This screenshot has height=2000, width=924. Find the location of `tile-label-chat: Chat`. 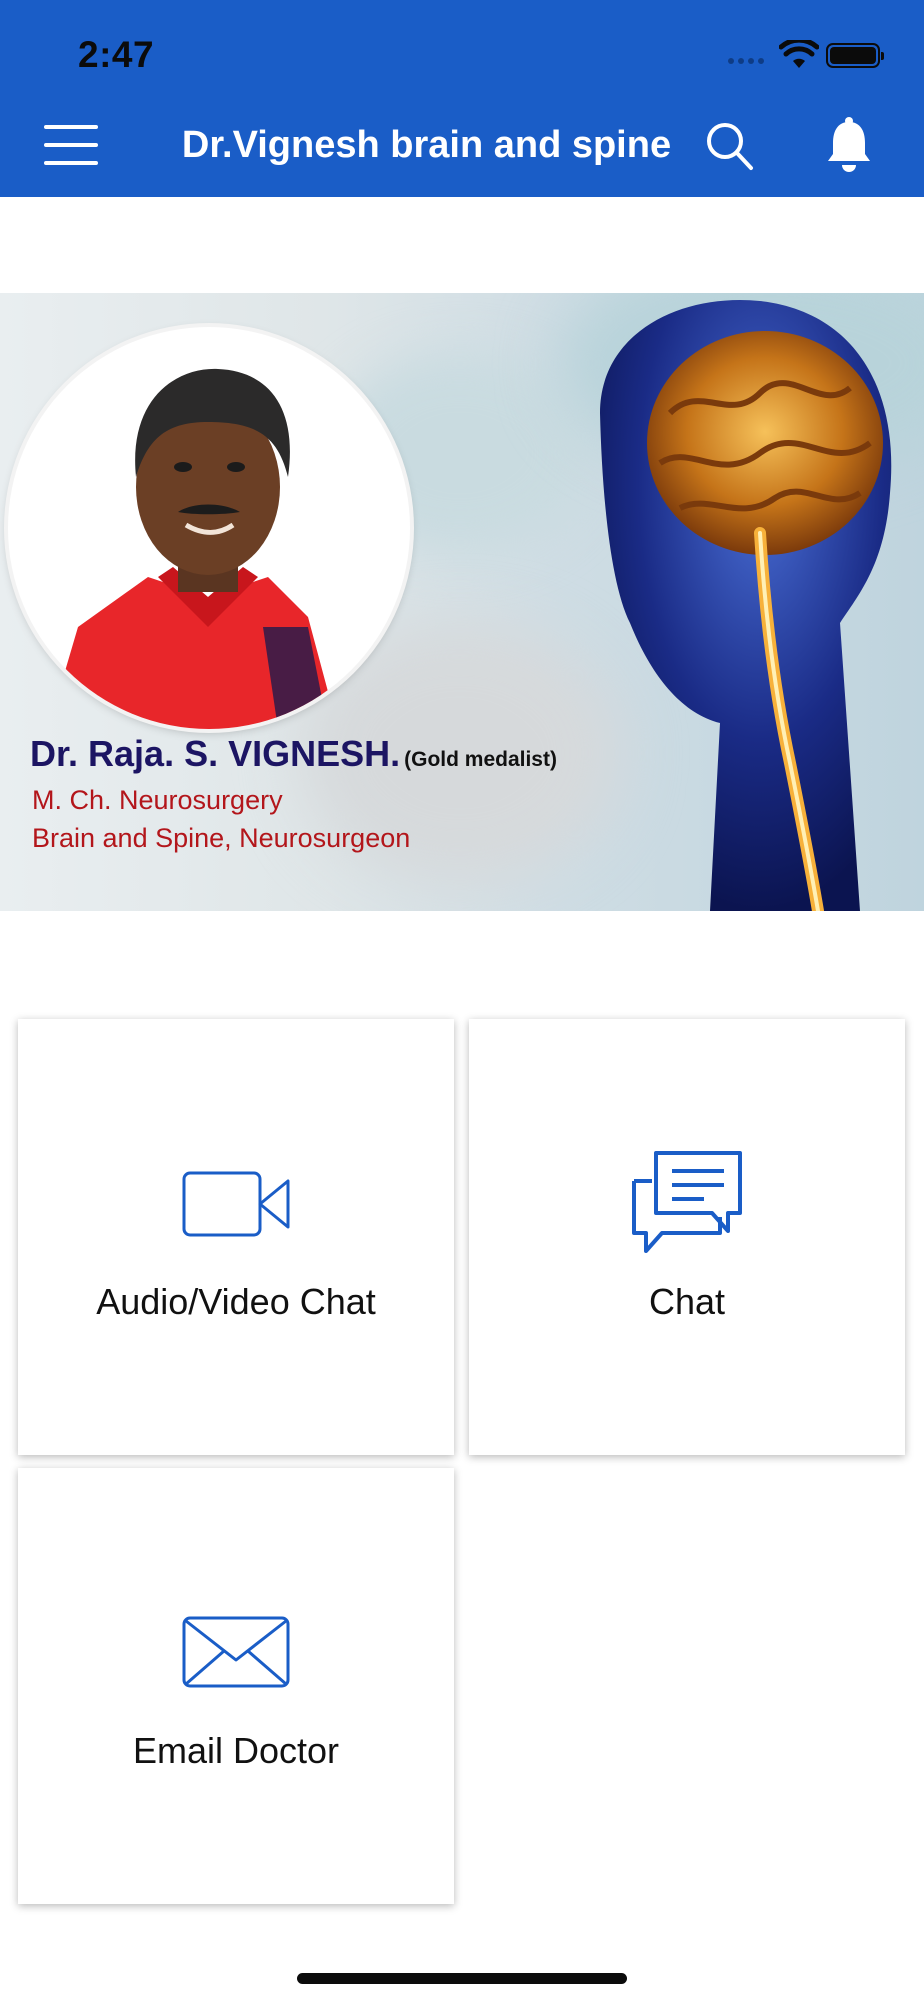

tile-label-chat: Chat is located at coordinates (687, 1301).